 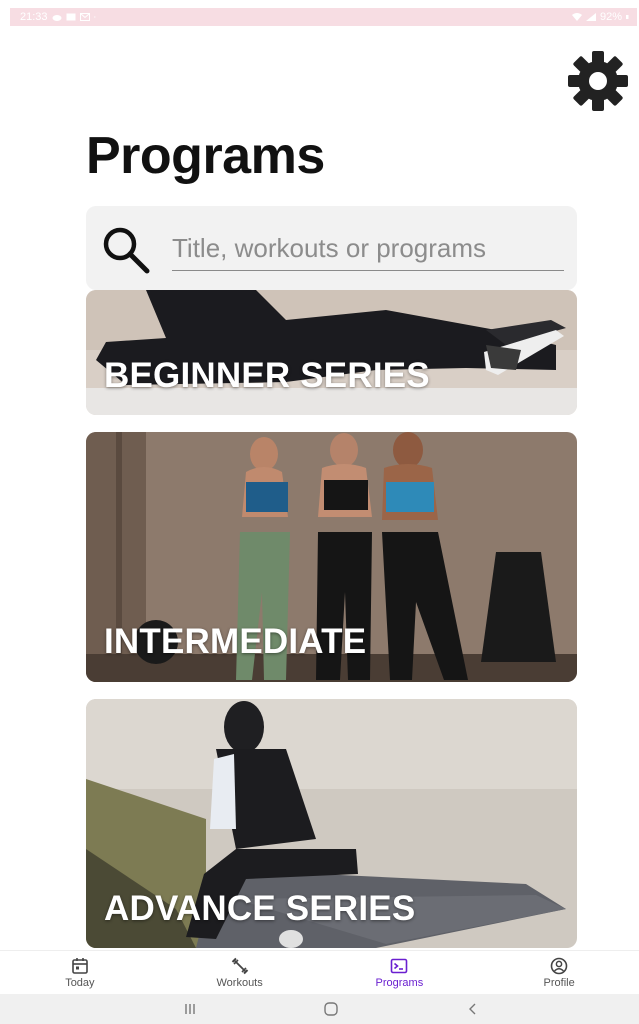 What do you see at coordinates (590, 17) in the screenshot?
I see `signal-icon` at bounding box center [590, 17].